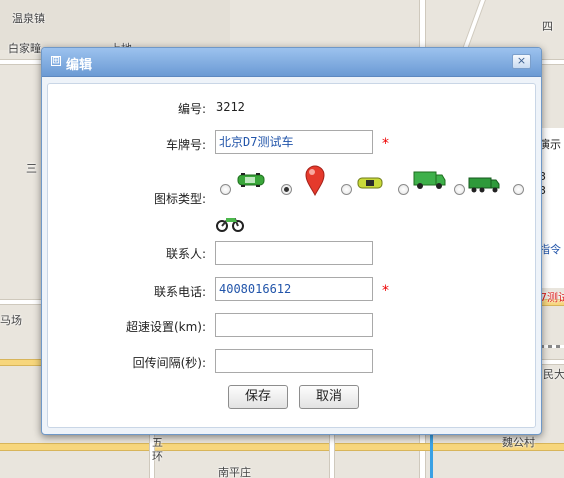 Image resolution: width=564 pixels, height=478 pixels. What do you see at coordinates (385, 144) in the screenshot?
I see `plate-required-mark: *` at bounding box center [385, 144].